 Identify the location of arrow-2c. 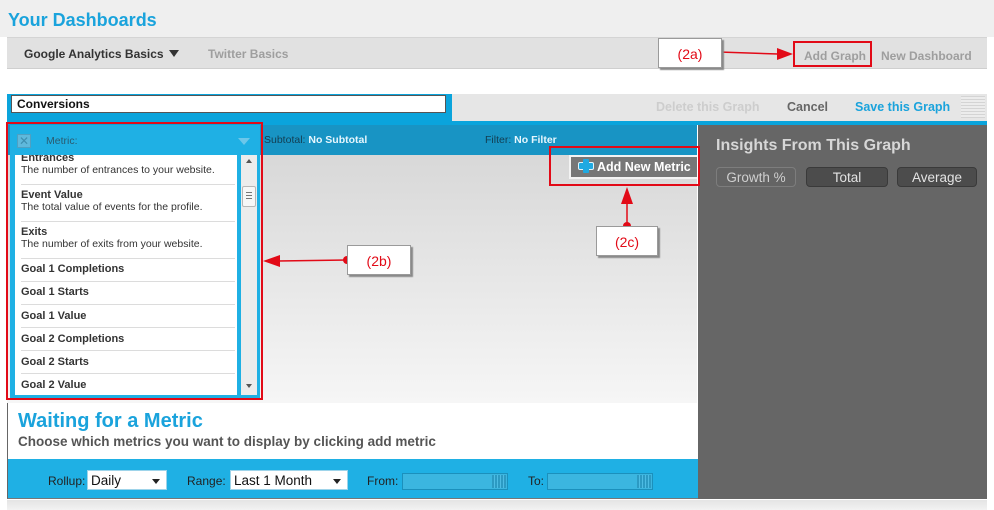
(627, 208).